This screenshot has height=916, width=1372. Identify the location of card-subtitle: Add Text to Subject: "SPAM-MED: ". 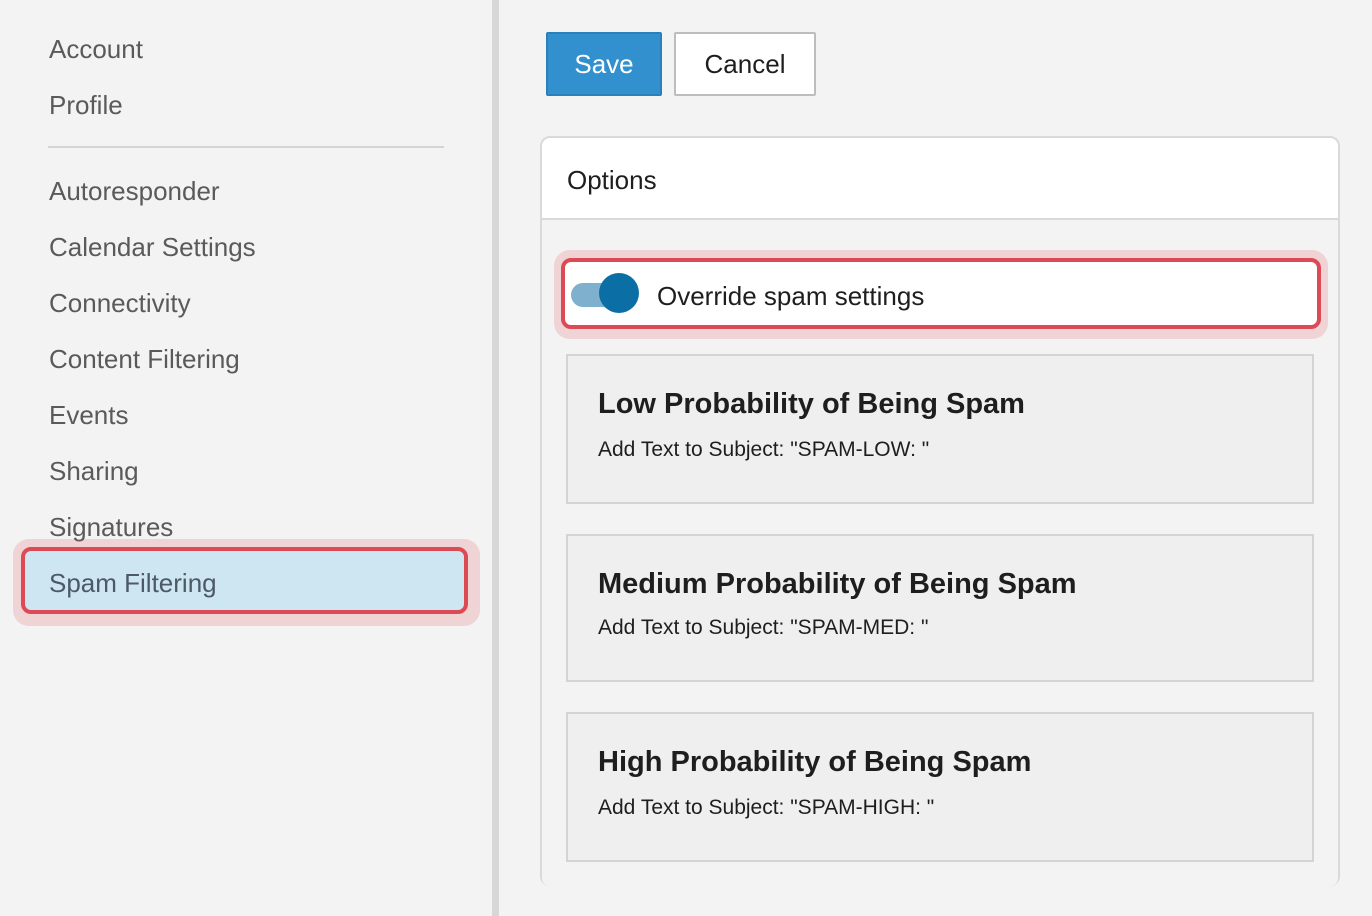
(763, 627).